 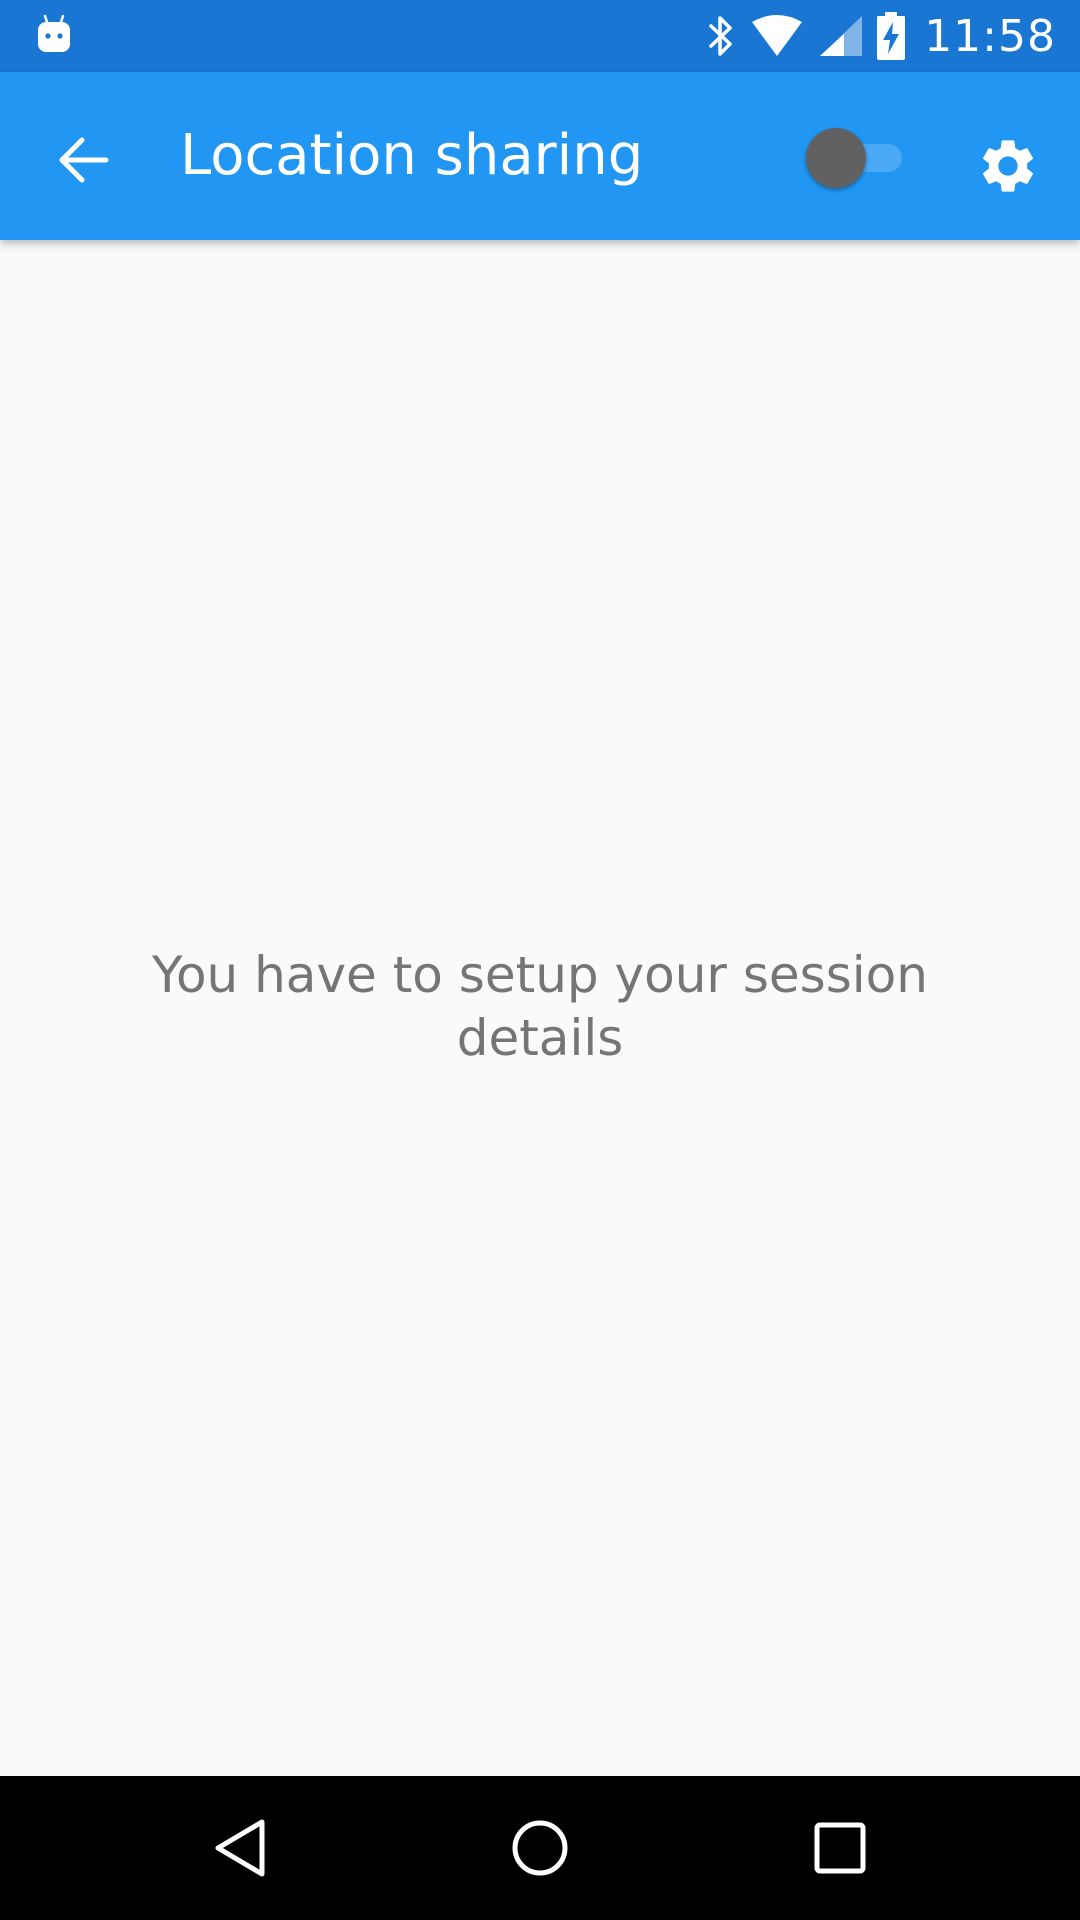 I want to click on battery-charging-icon, so click(x=891, y=36).